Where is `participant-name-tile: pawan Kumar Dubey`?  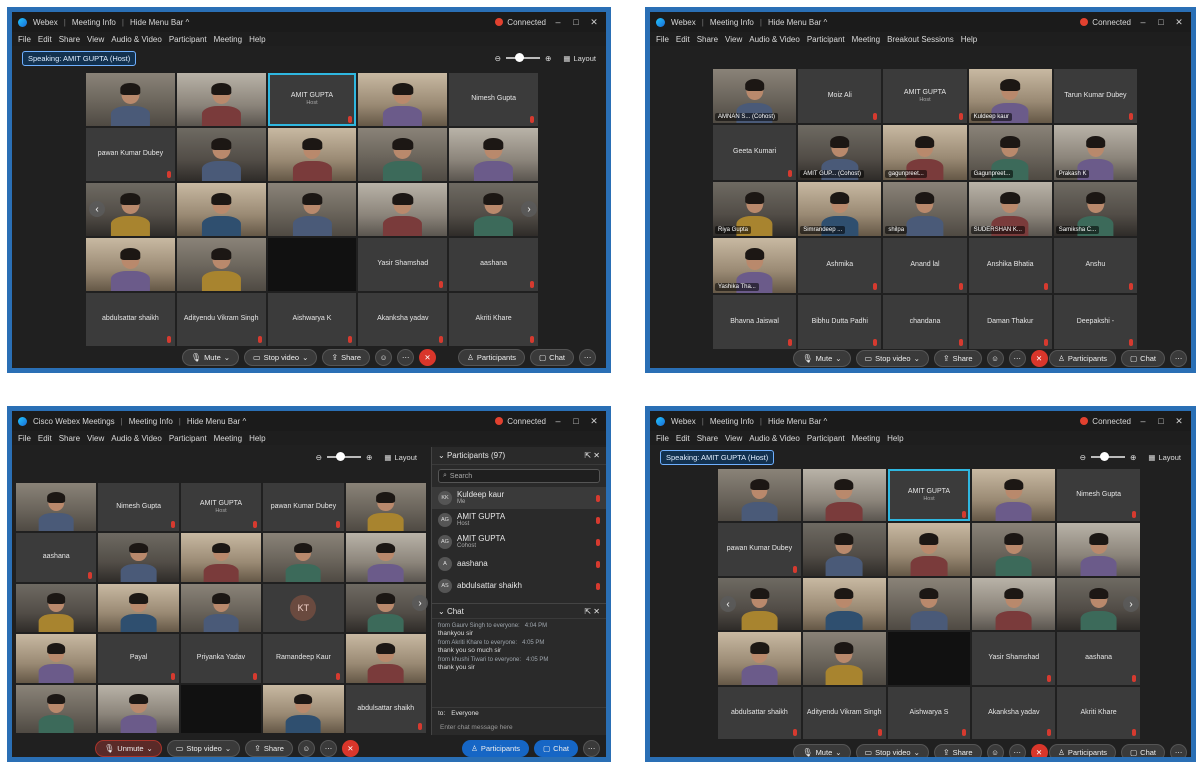
participant-name-tile: pawan Kumar Dubey is located at coordinates (130, 154).